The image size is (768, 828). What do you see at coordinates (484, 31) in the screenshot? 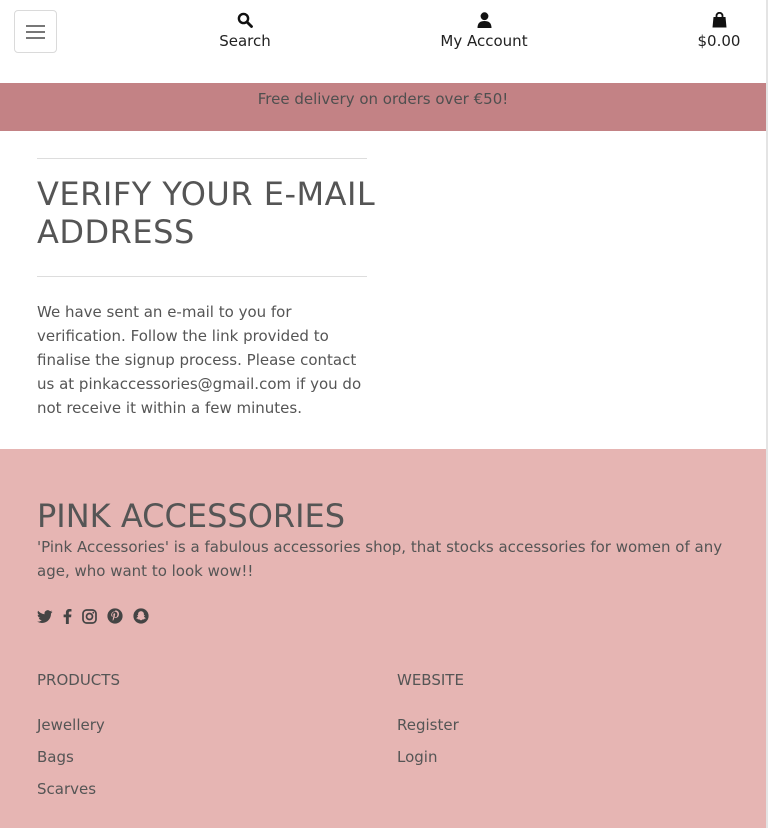
I see `my-account-link: My Account` at bounding box center [484, 31].